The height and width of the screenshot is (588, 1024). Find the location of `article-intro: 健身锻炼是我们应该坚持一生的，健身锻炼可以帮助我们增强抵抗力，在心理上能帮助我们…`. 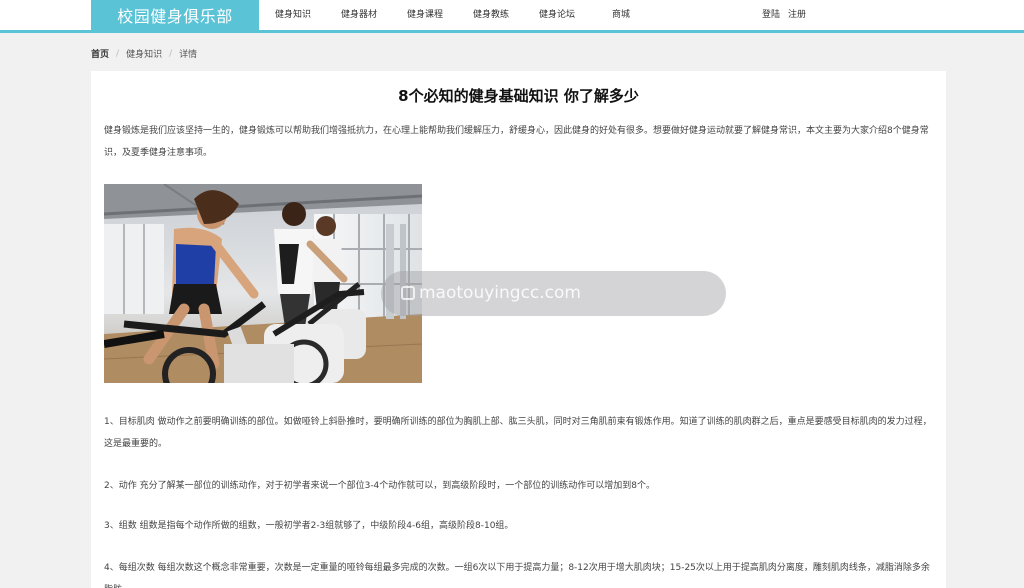

article-intro: 健身锻炼是我们应该坚持一生的，健身锻炼可以帮助我们增强抵抗力，在心理上能帮助我们… is located at coordinates (516, 142).